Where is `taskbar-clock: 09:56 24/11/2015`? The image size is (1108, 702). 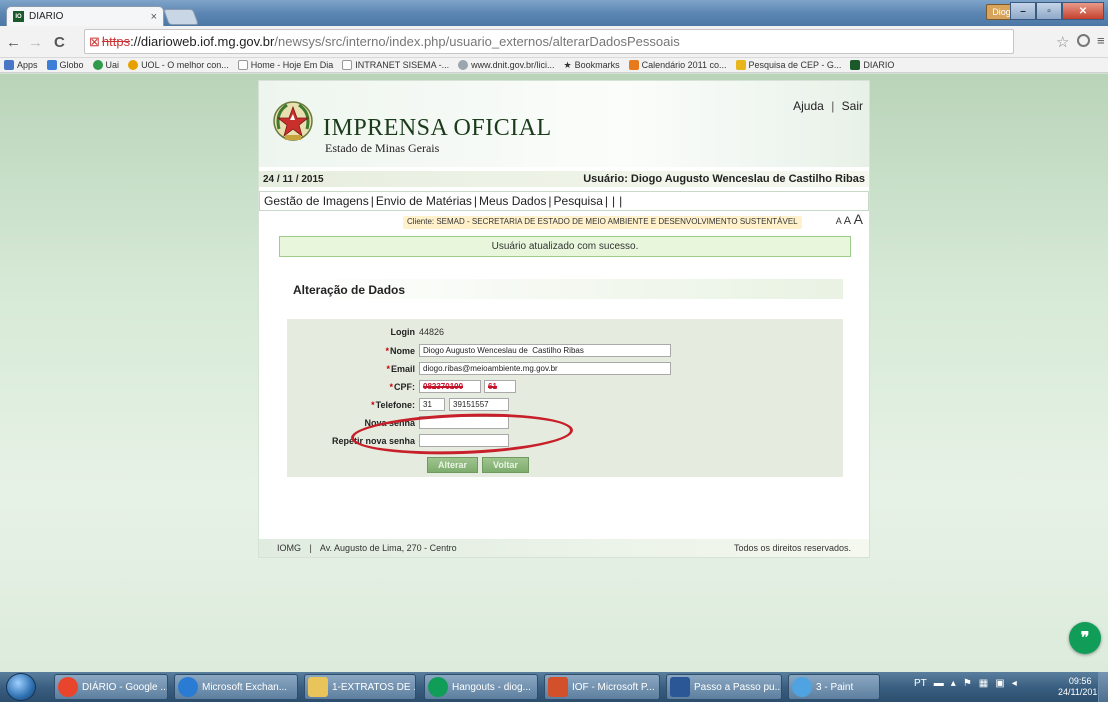
taskbar-clock: 09:56 24/11/2015 is located at coordinates (1080, 687).